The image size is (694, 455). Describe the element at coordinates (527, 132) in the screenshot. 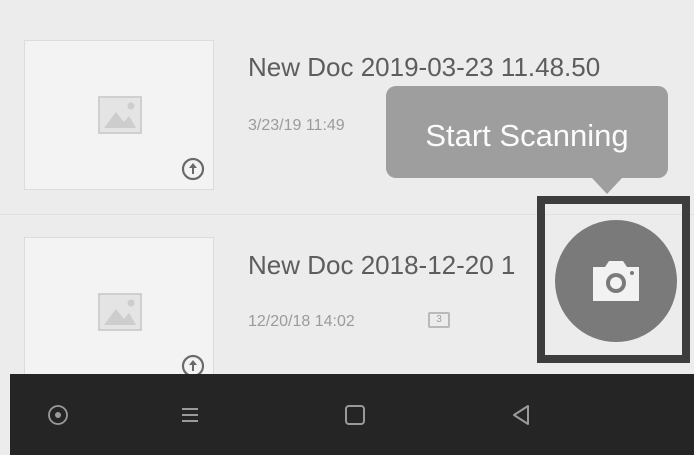

I see `start-scanning-tooltip: Start Scanning` at that location.